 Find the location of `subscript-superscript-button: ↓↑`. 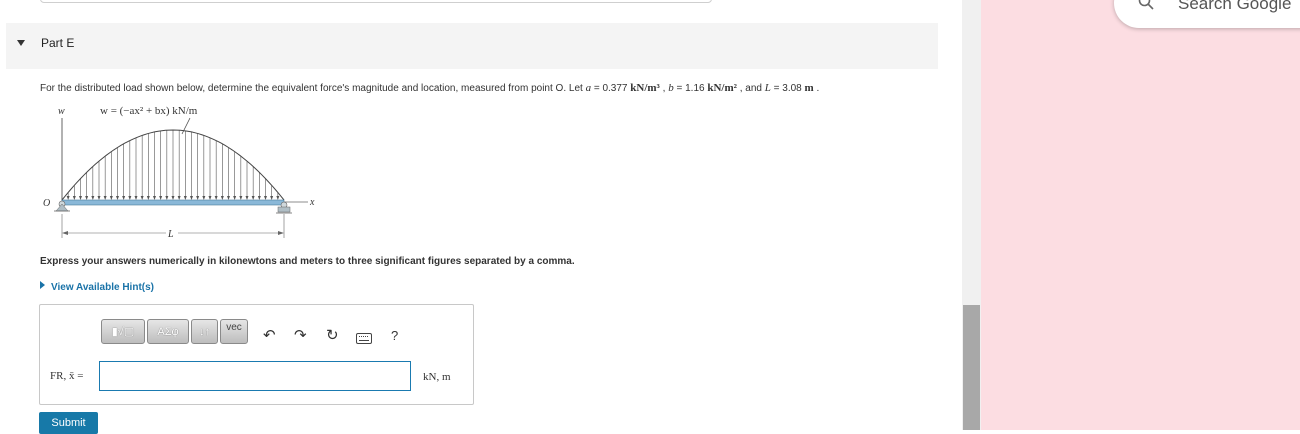

subscript-superscript-button: ↓↑ is located at coordinates (204, 331).